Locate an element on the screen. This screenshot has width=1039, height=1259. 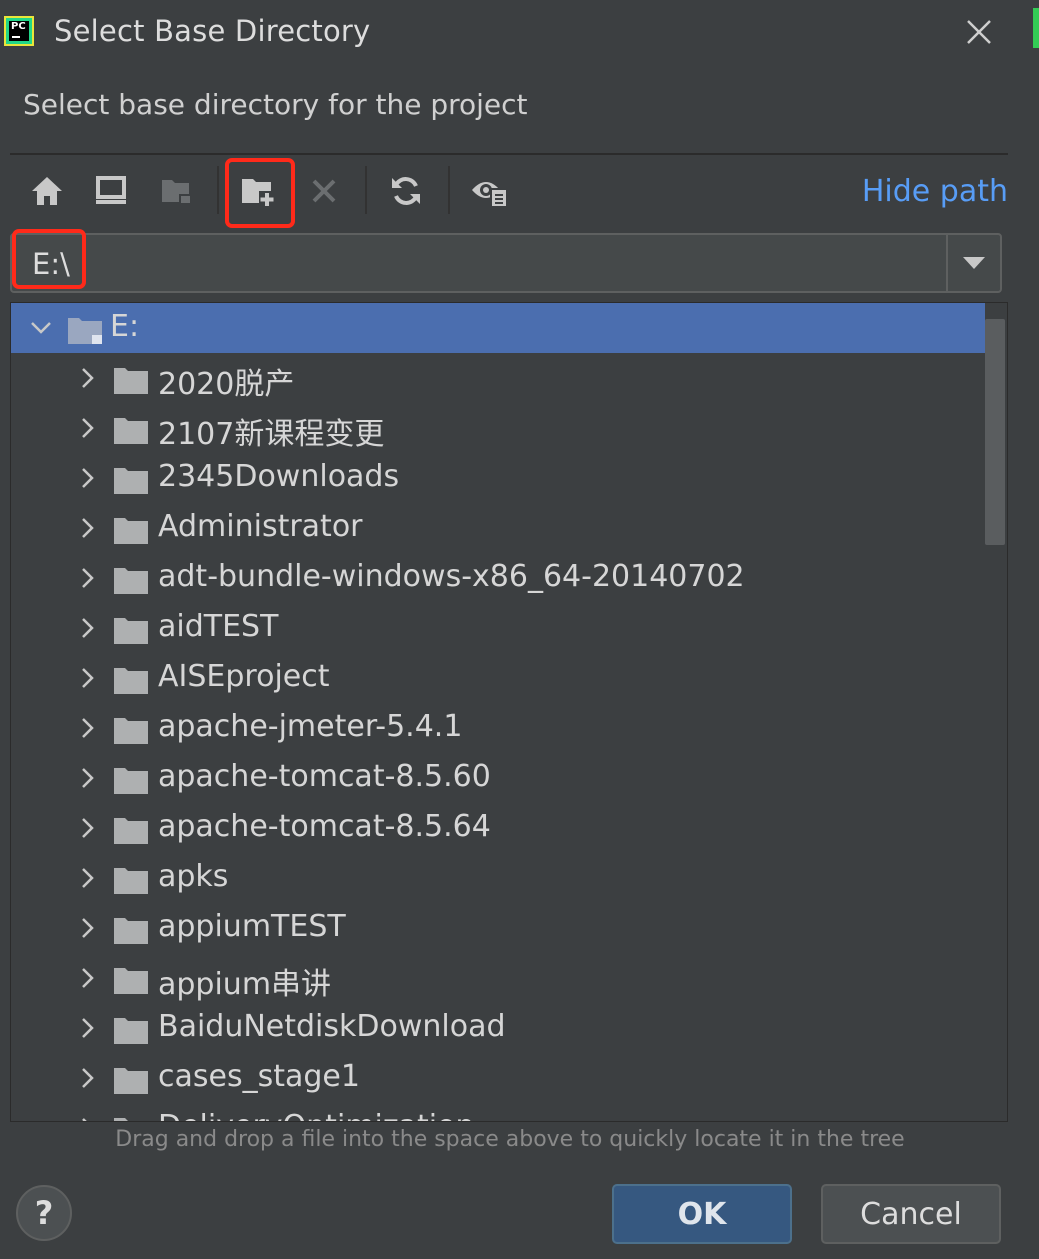
background-window-edge is located at coordinates (1036, 28).